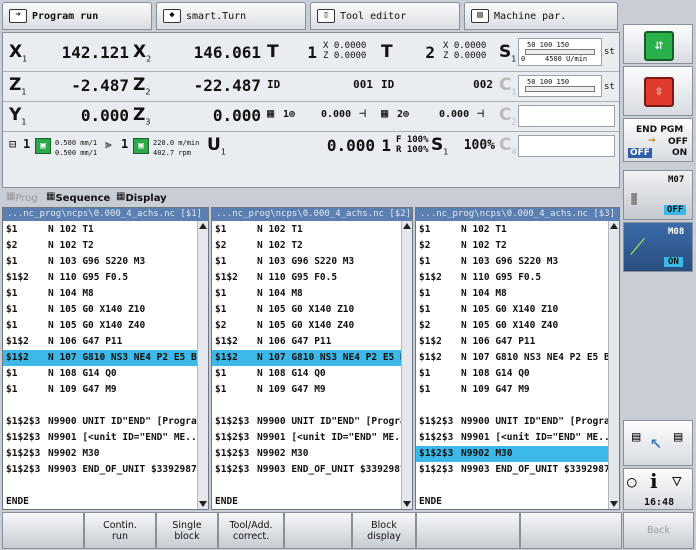 The image size is (696, 550). I want to click on tab-smart-turn: ◆ smart.Turn, so click(231, 16).